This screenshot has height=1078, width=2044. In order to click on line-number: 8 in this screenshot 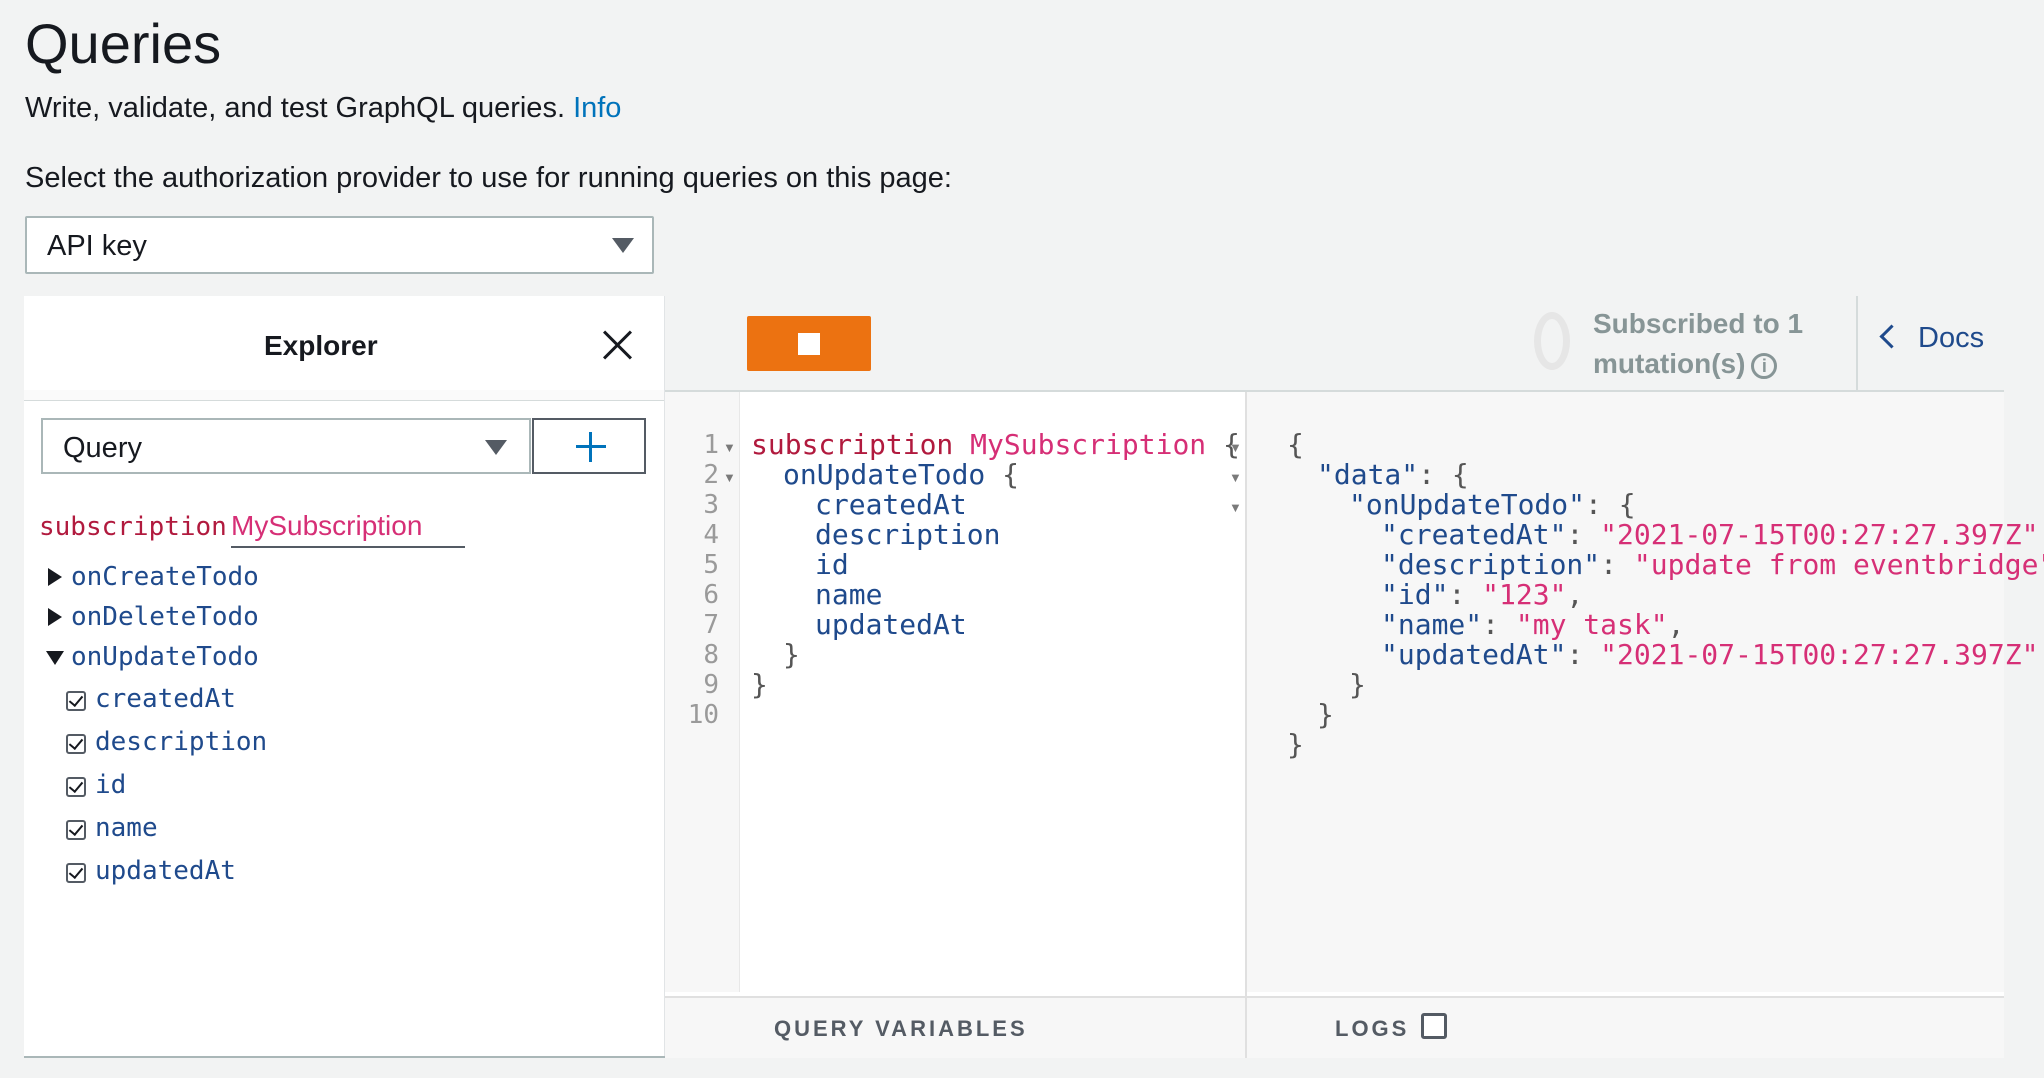, I will do `click(711, 655)`.